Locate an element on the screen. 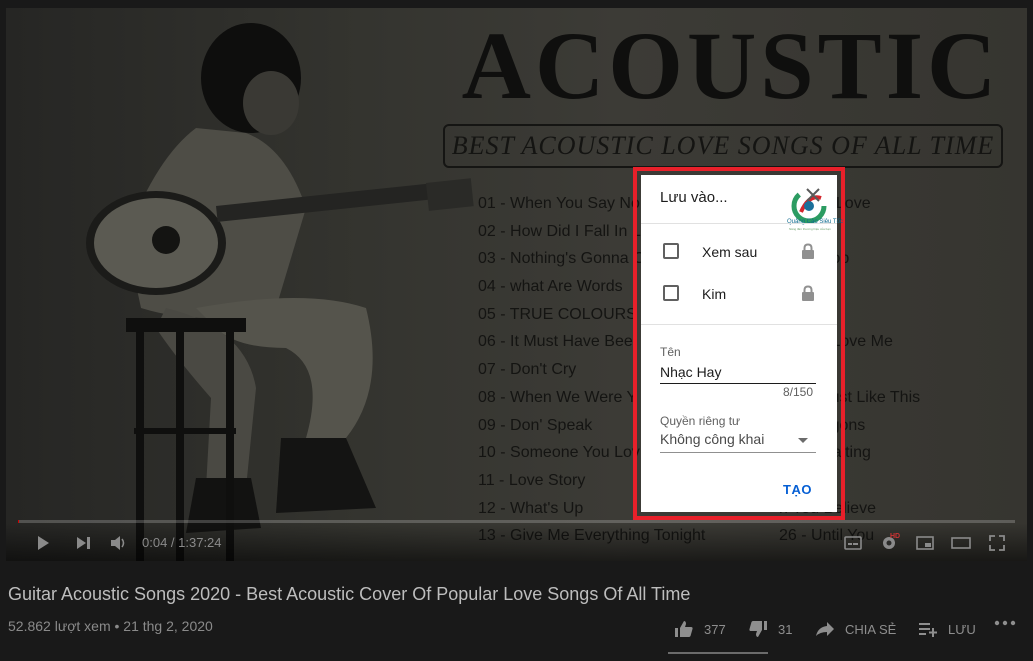  playlist-option-kim: Kim is located at coordinates (743, 295).